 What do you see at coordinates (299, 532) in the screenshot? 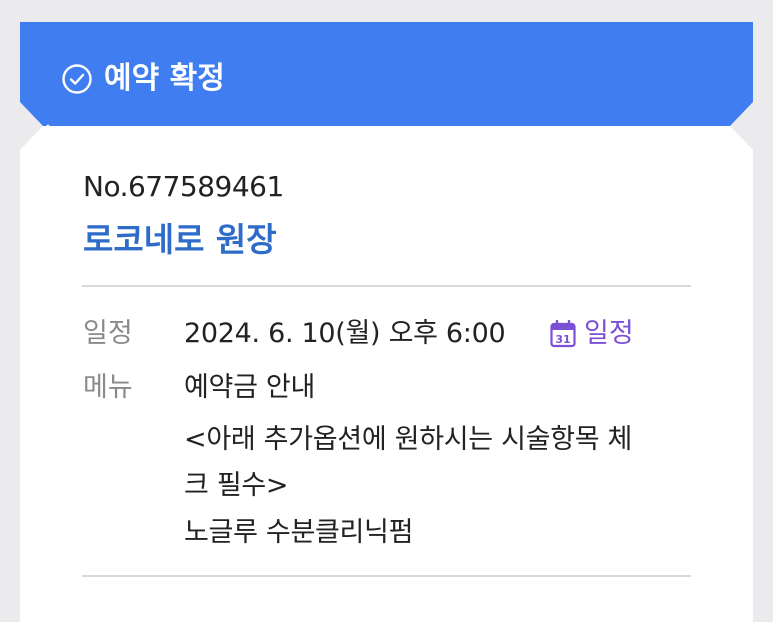
I see `menu-line: 노글루 수분클리닉펌` at bounding box center [299, 532].